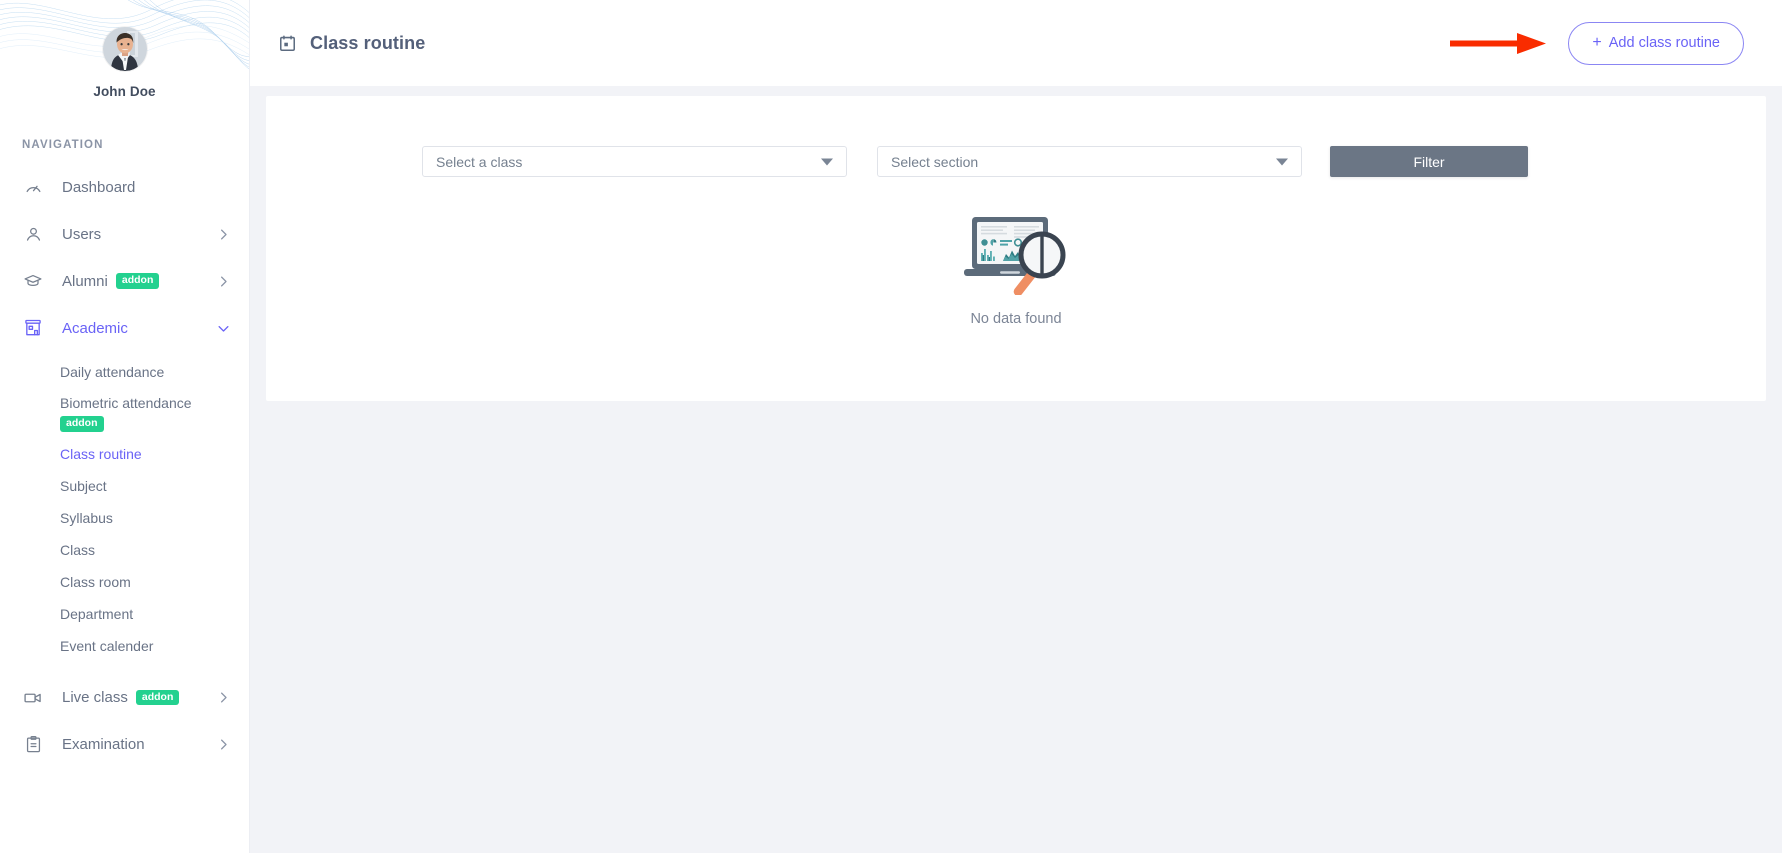 The width and height of the screenshot is (1782, 853). I want to click on header-actions: + Add class routine, so click(1597, 43).